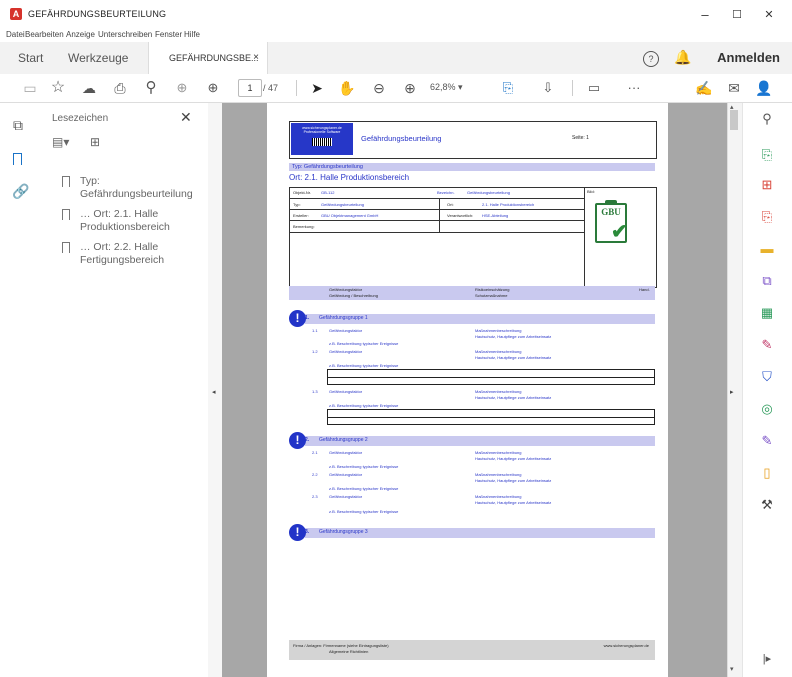 The height and width of the screenshot is (677, 792). What do you see at coordinates (271, 88) in the screenshot?
I see `page-total-label: / 47` at bounding box center [271, 88].